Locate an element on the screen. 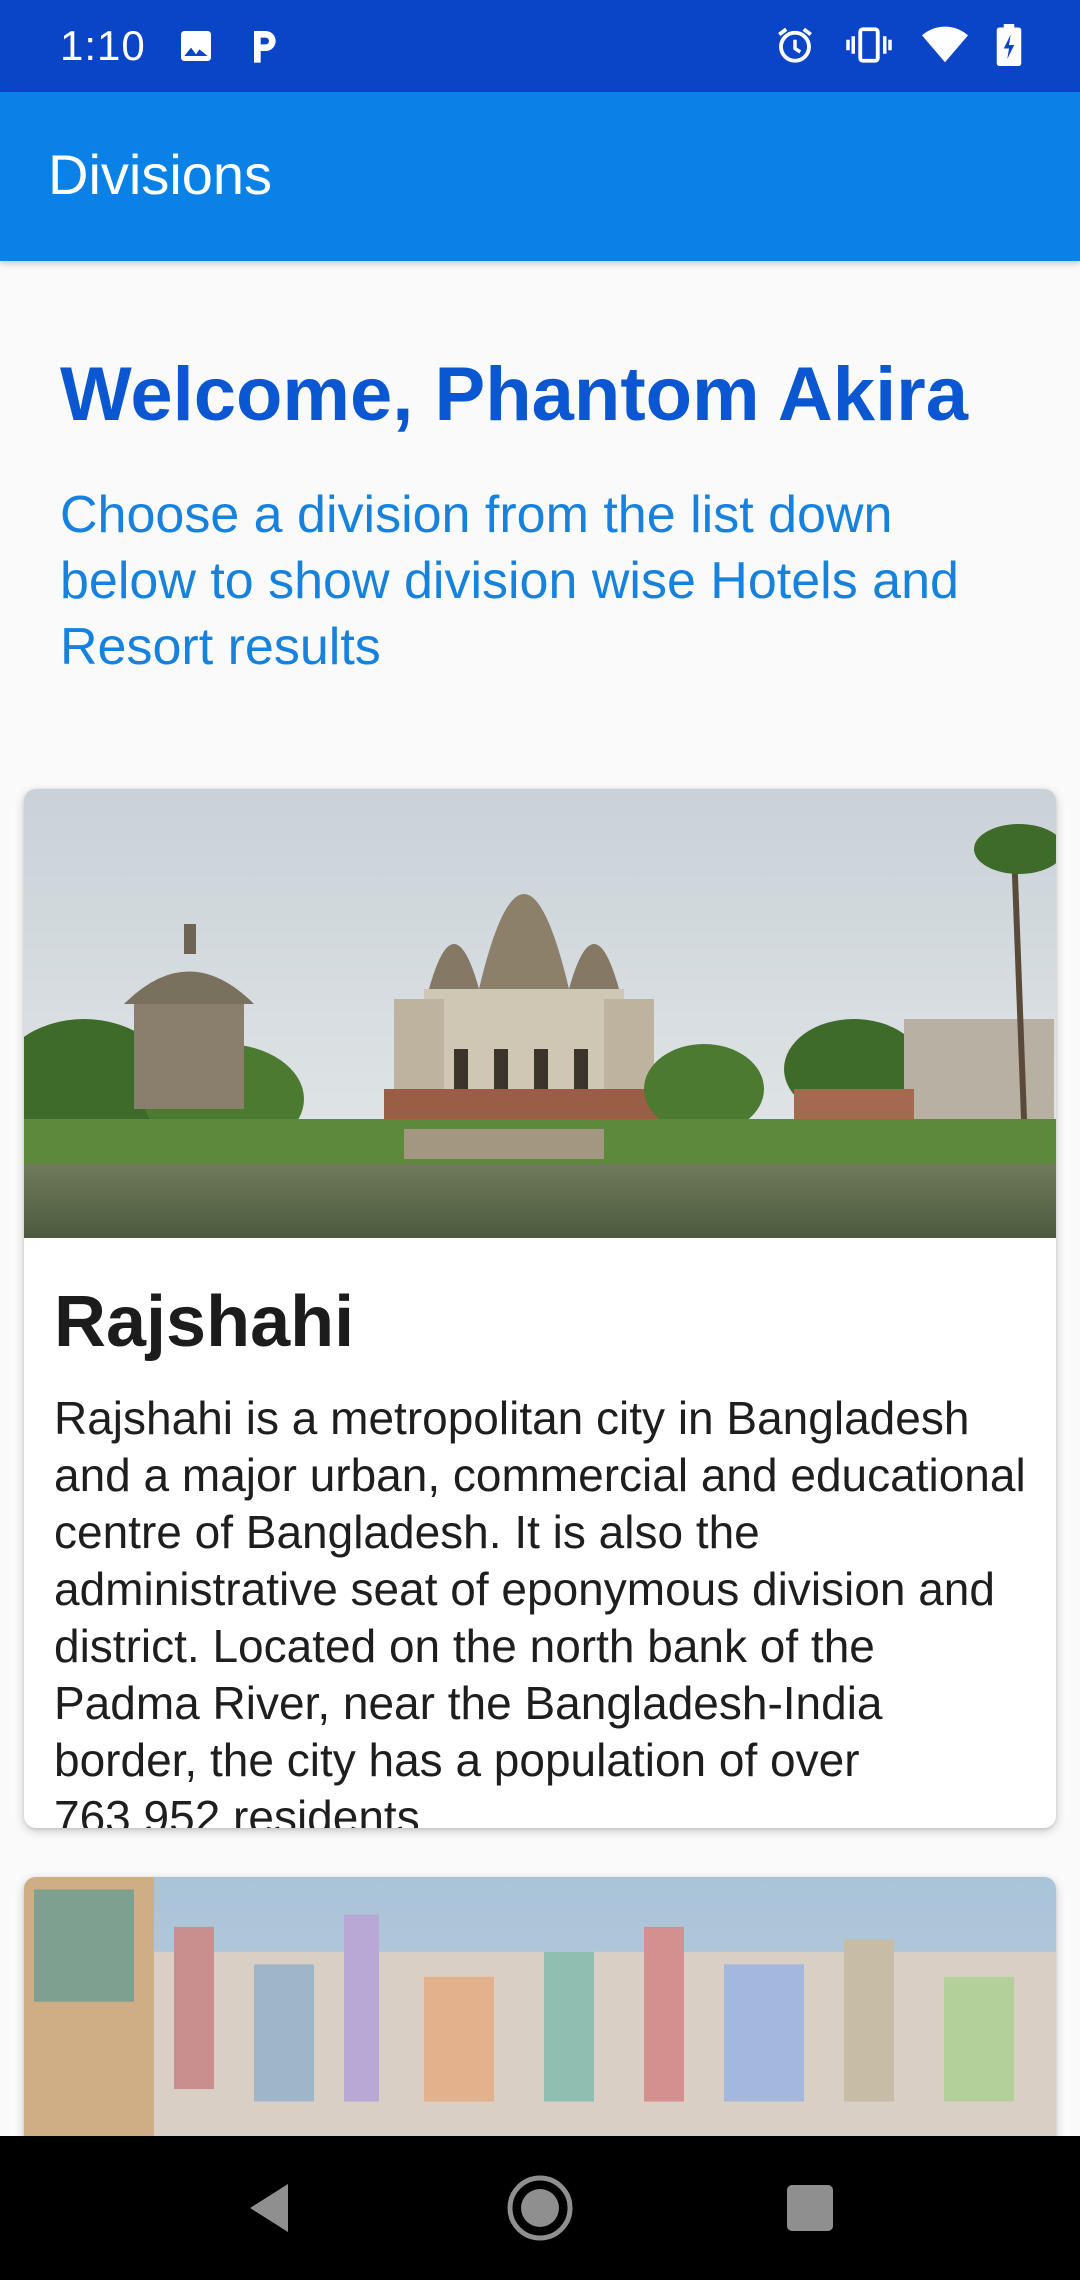  status-time: 1:10 is located at coordinates (103, 45).